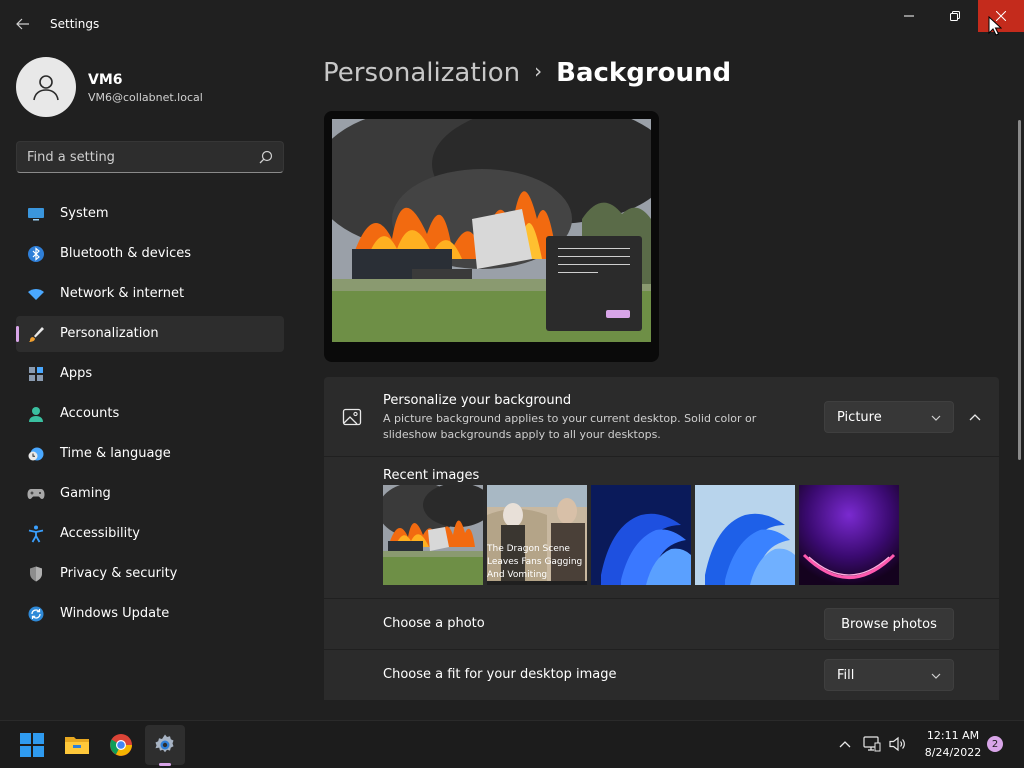  What do you see at coordinates (36, 614) in the screenshot?
I see `update-icon` at bounding box center [36, 614].